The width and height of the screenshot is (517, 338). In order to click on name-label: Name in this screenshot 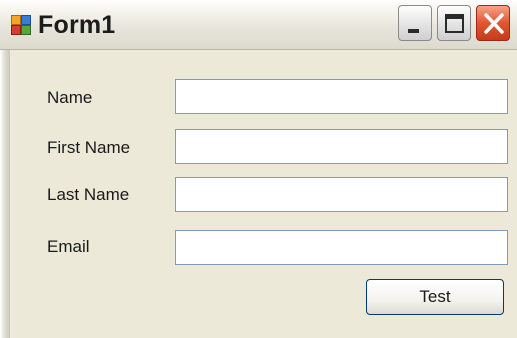, I will do `click(70, 97)`.